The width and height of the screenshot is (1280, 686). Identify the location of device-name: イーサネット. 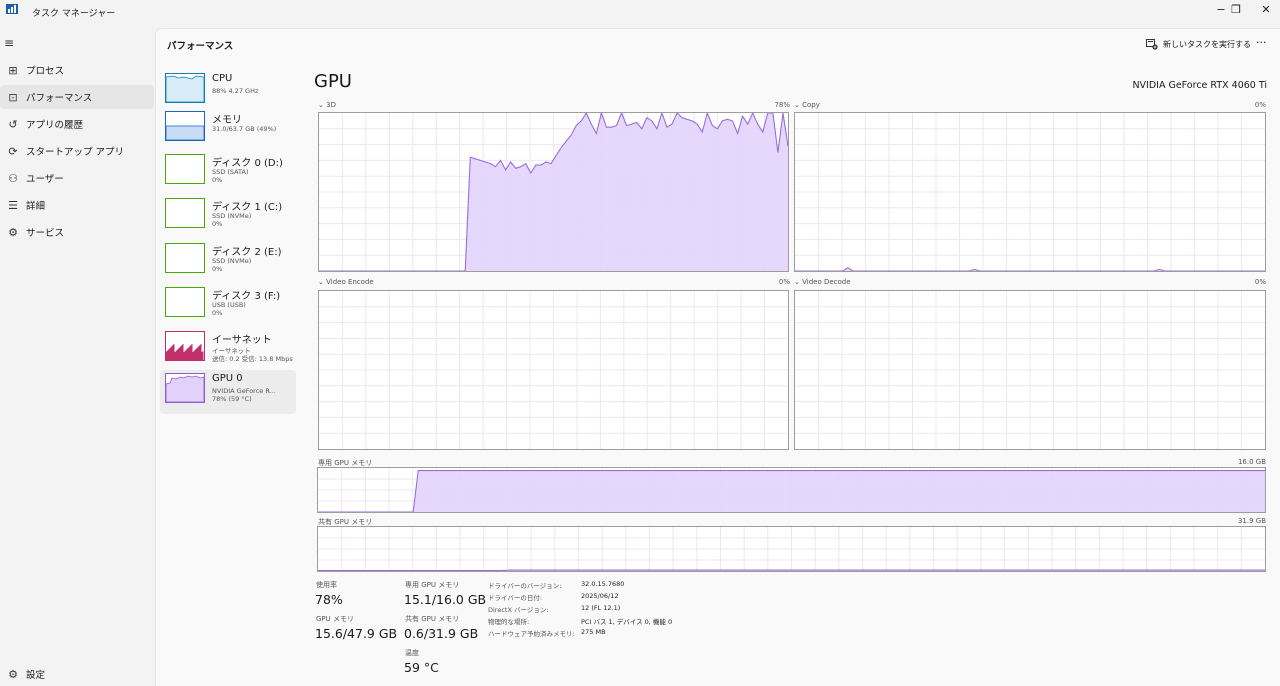
(242, 338).